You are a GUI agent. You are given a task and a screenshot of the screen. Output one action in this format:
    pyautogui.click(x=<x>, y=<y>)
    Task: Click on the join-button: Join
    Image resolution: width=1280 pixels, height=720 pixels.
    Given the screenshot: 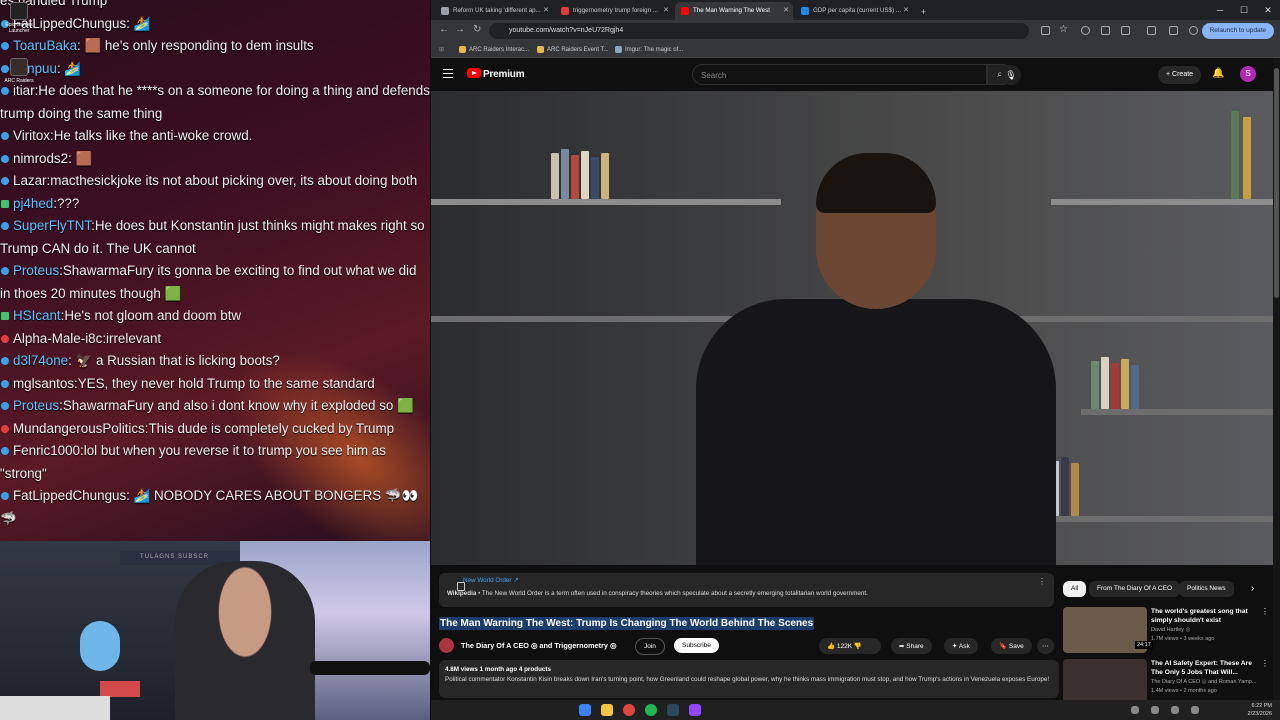 What is the action you would take?
    pyautogui.click(x=650, y=646)
    